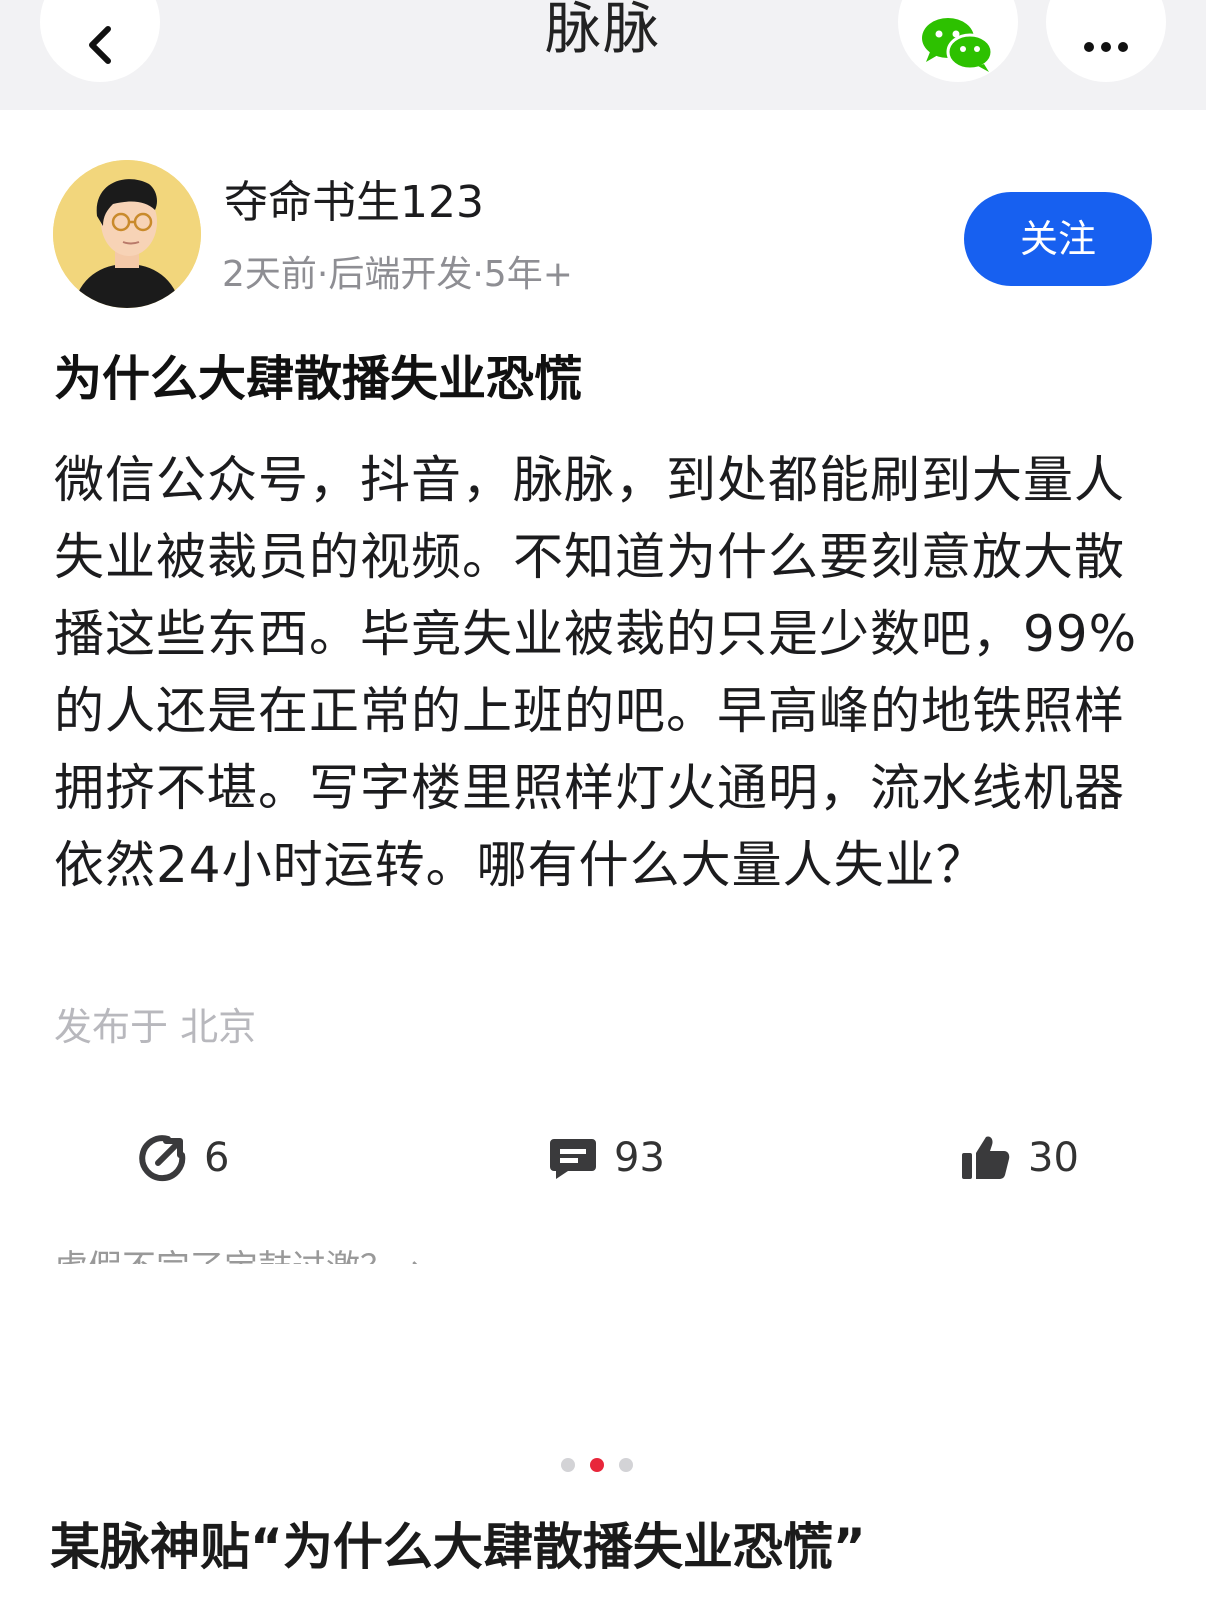 The image size is (1206, 1610). I want to click on like-button: 30, so click(1019, 1158).